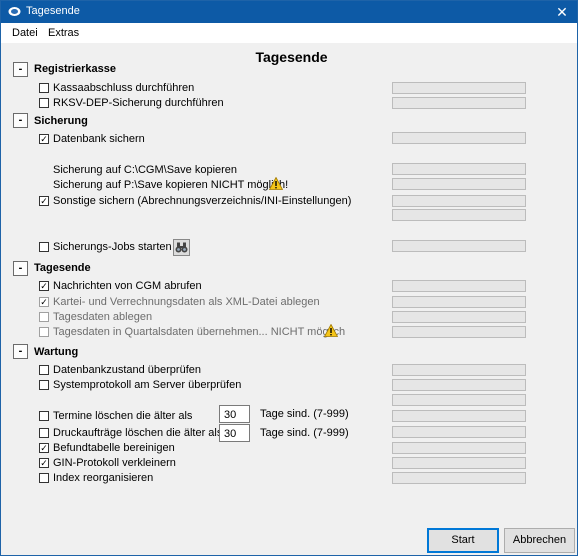 The height and width of the screenshot is (556, 578). Describe the element at coordinates (112, 247) in the screenshot. I see `sicherungs-jobs-label: Sicherungs-Jobs starten` at that location.